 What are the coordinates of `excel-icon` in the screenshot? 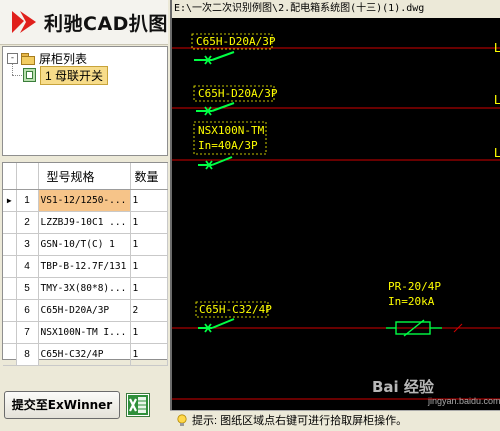 It's located at (138, 405).